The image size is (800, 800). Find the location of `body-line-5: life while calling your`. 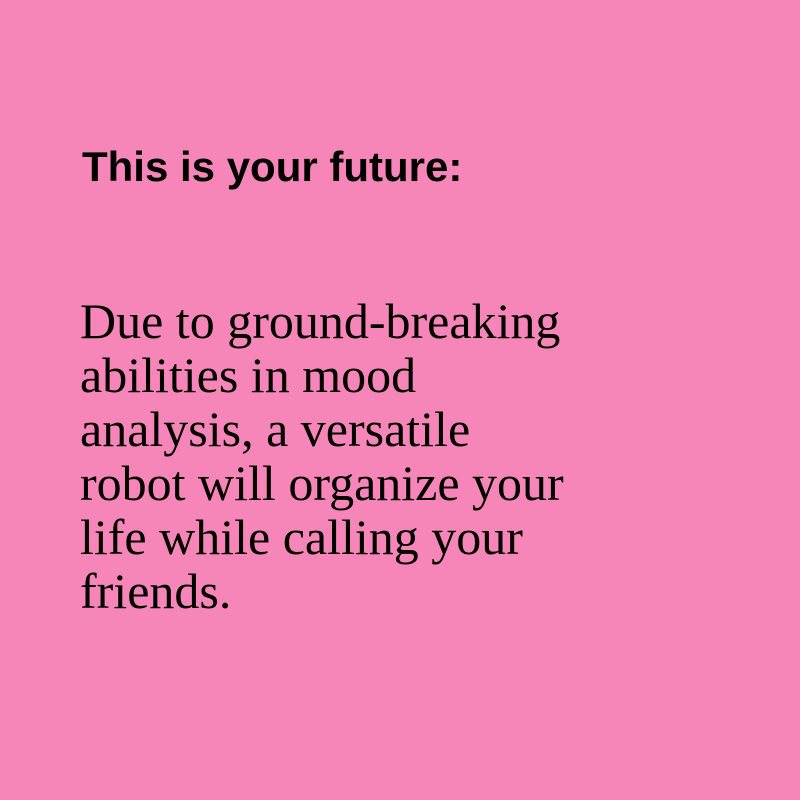

body-line-5: life while calling your is located at coordinates (301, 537).